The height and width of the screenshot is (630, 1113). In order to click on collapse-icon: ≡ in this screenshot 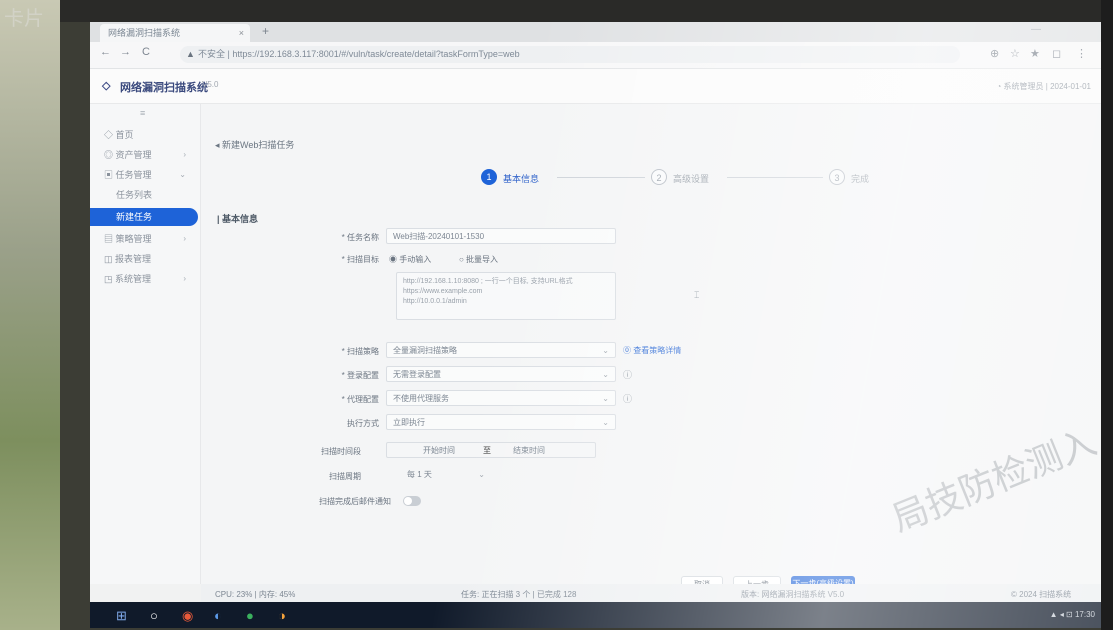, I will do `click(142, 113)`.